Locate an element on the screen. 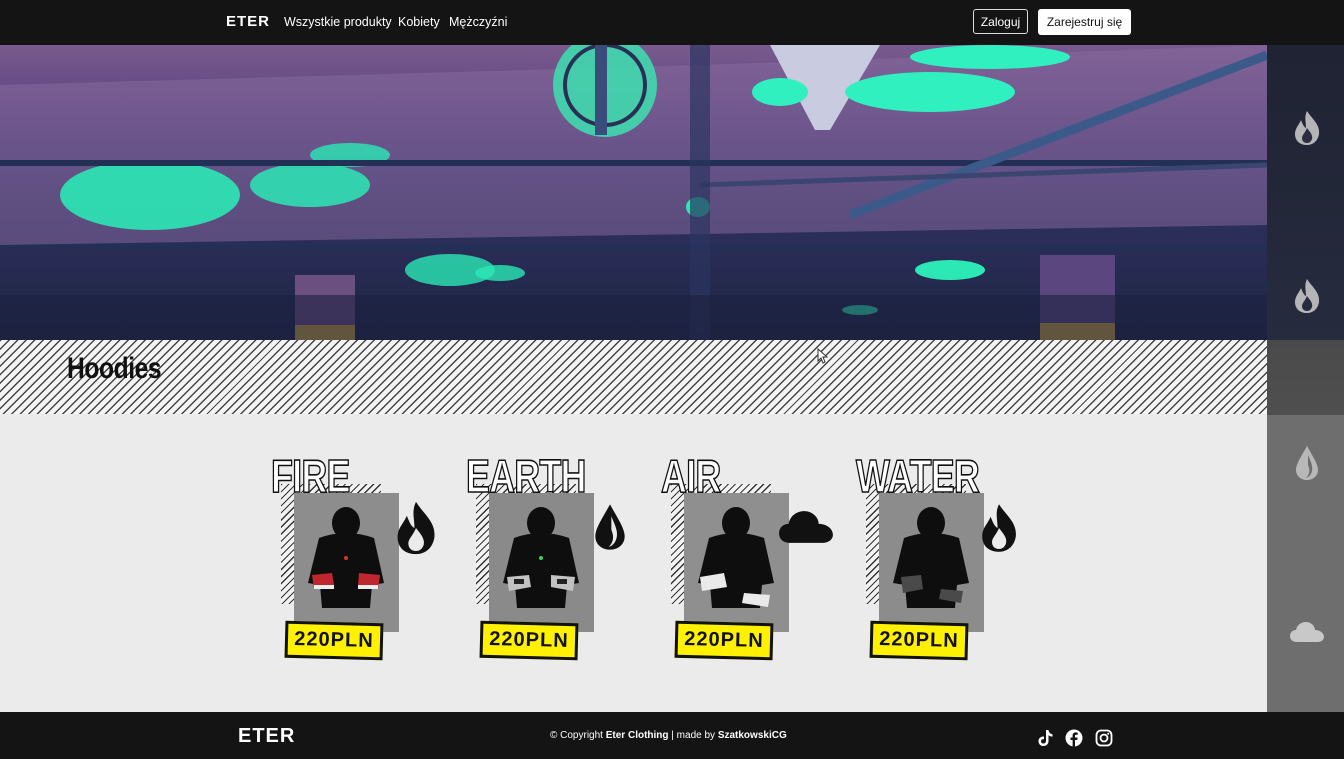  copyright-prefix: © Copyright is located at coordinates (576, 735).